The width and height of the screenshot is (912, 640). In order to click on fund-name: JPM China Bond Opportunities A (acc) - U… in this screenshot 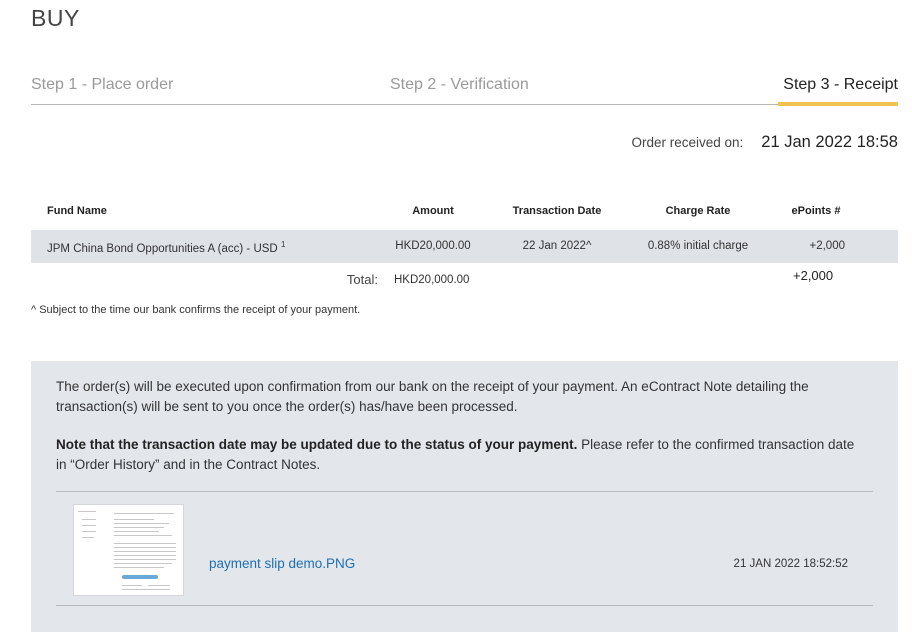, I will do `click(162, 248)`.